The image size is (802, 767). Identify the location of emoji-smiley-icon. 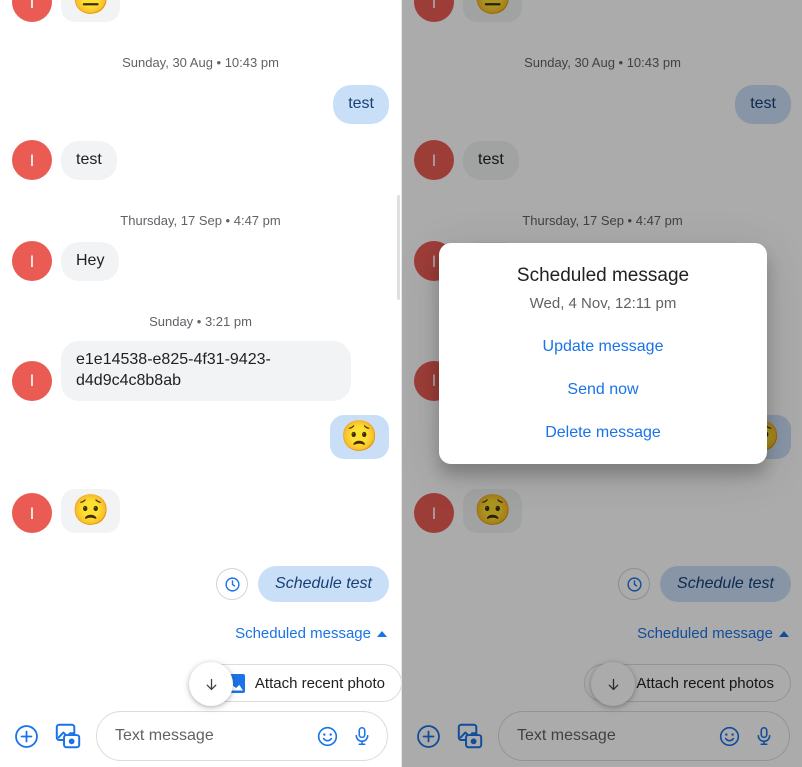
(327, 736).